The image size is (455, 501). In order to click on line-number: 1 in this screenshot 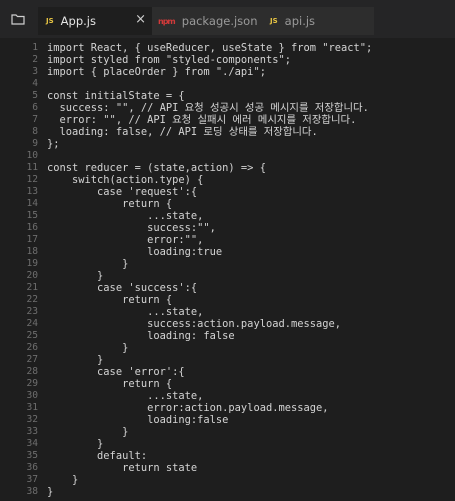, I will do `click(35, 47)`.